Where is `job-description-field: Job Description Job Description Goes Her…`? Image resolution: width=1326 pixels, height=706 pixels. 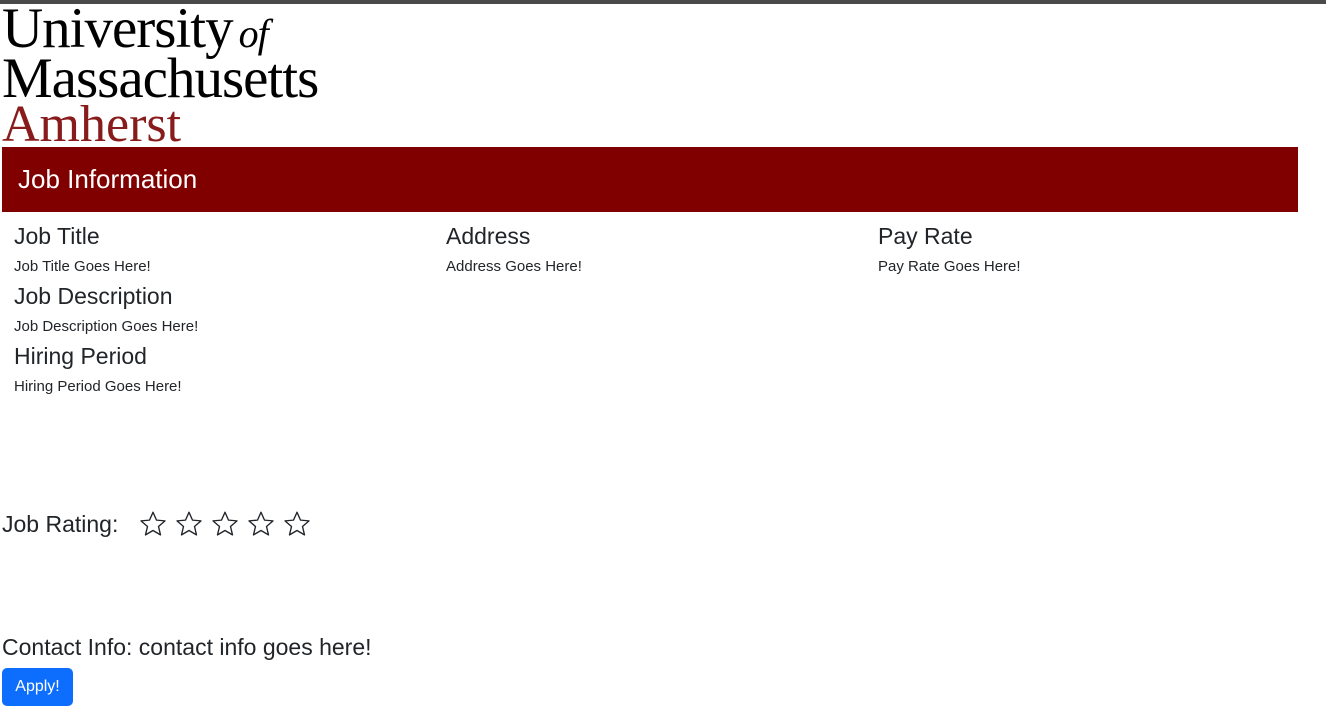
job-description-field: Job Description Job Description Goes Her… is located at coordinates (224, 308).